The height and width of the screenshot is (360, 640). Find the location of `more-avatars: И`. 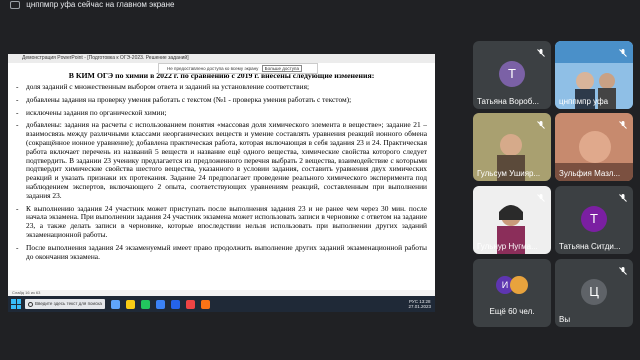

more-avatars: И is located at coordinates (512, 284).